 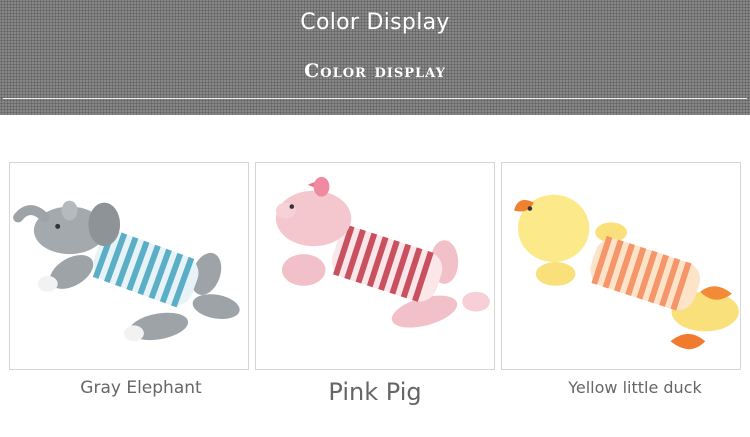 I want to click on banner-divider, so click(x=375, y=98).